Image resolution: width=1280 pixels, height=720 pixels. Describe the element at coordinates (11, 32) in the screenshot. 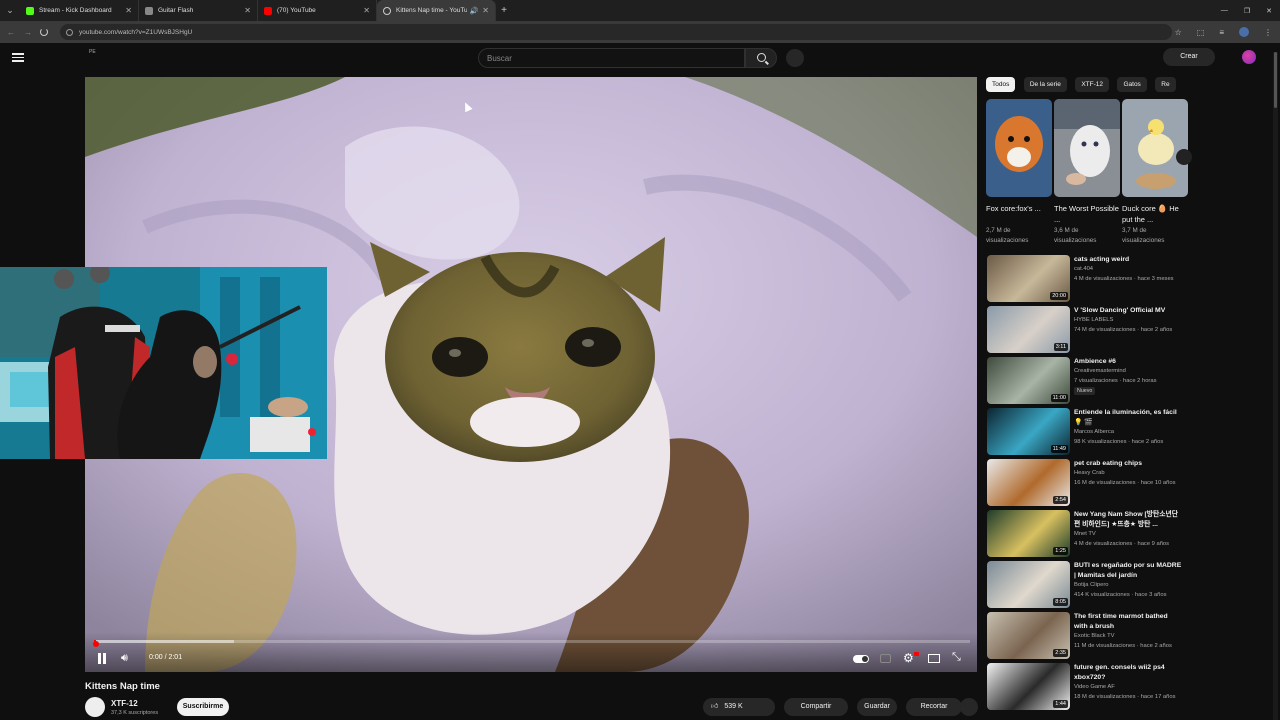

I see `back-icon: ←` at that location.